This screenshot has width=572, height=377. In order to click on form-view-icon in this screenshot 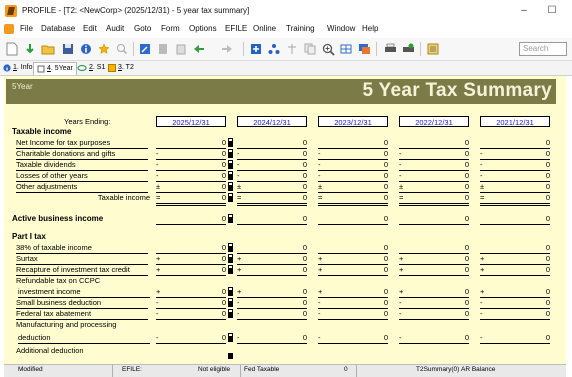, I will do `click(433, 49)`.